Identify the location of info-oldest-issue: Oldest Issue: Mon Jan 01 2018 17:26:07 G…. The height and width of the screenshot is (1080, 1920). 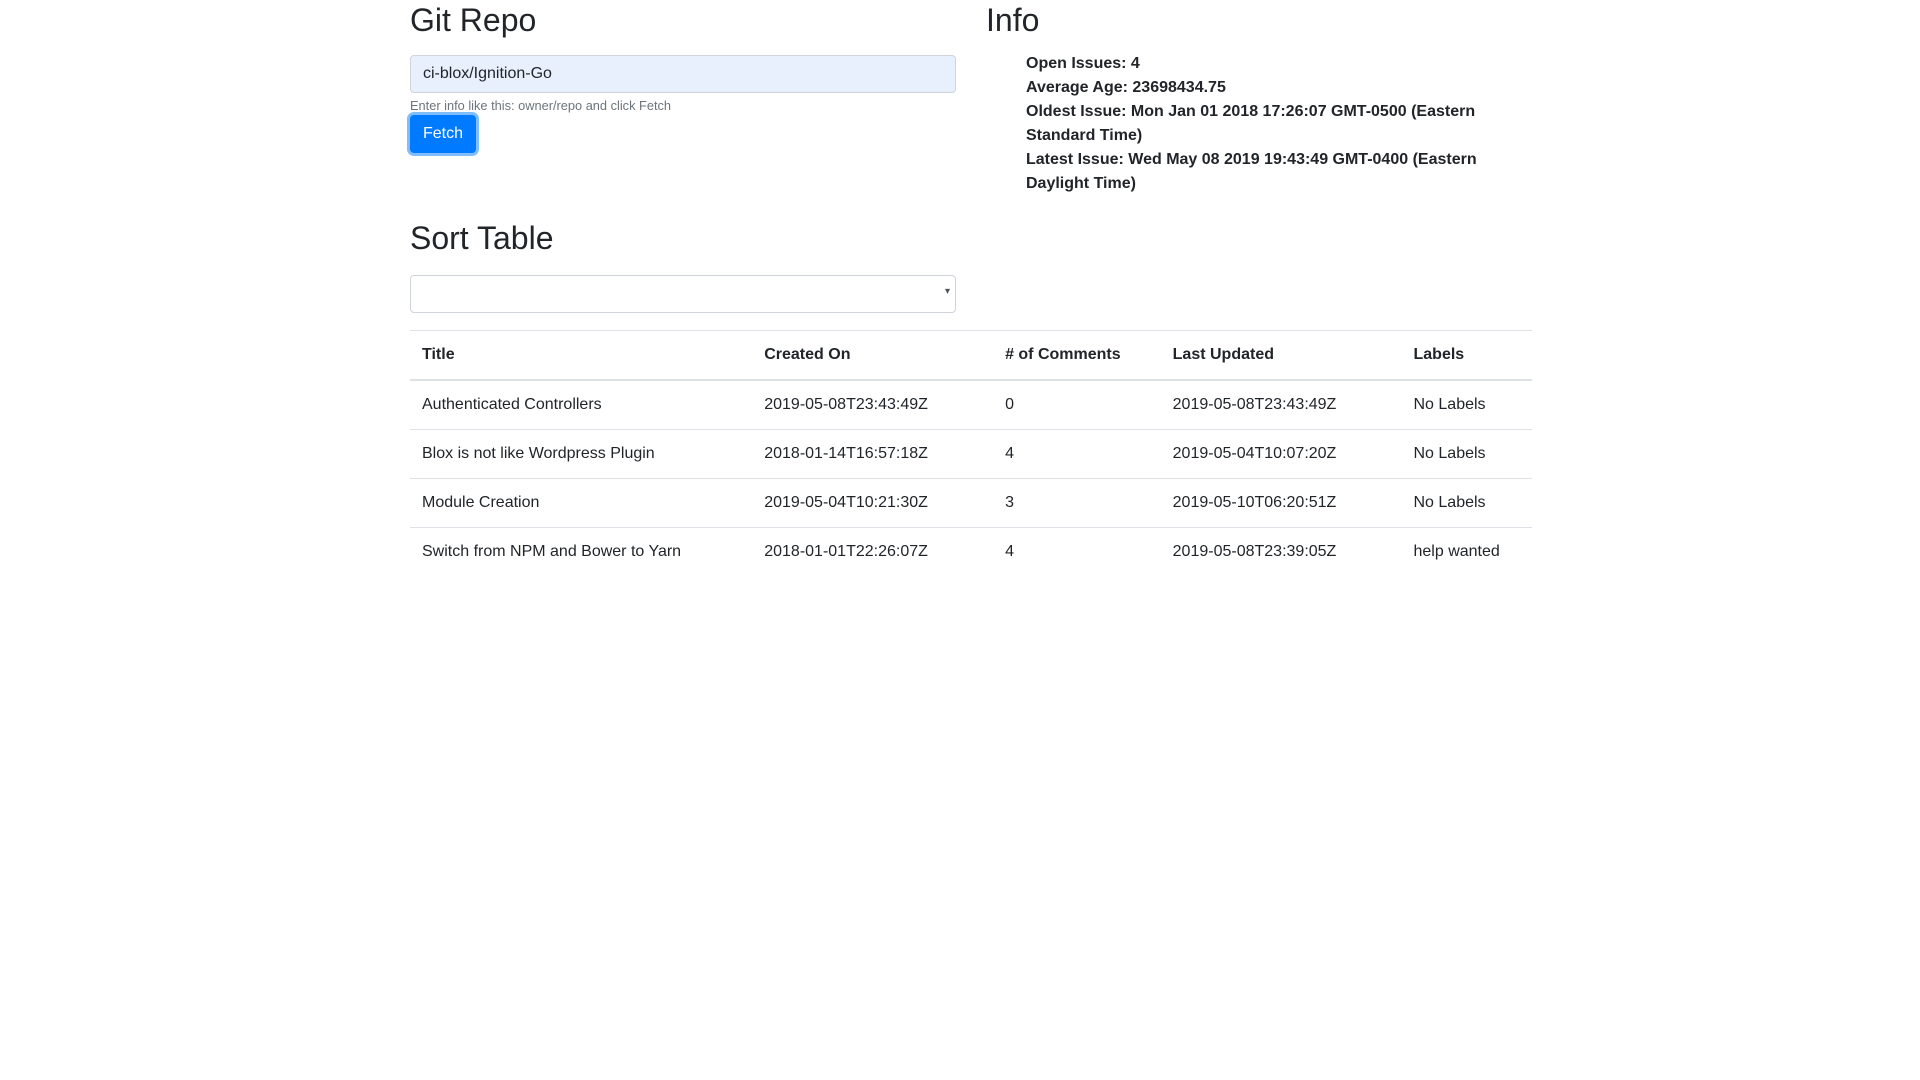
(1251, 123).